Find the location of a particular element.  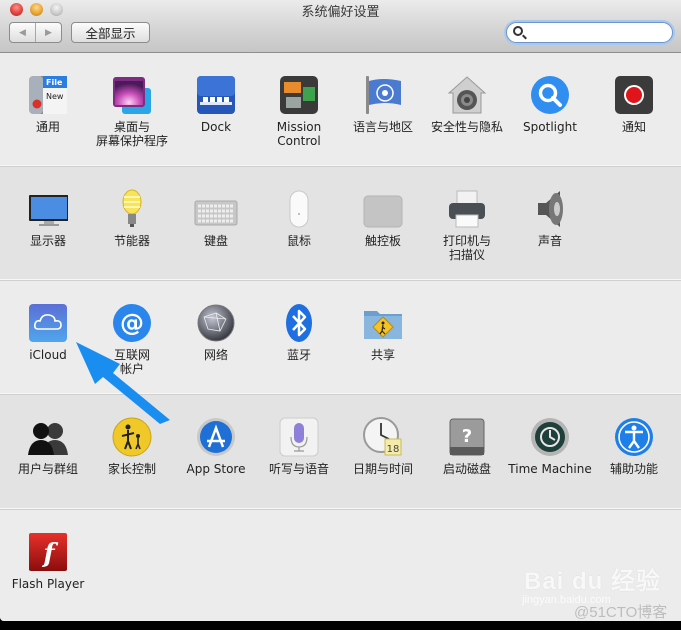

pane-bluetooth: 蓝牙 is located at coordinates (299, 332).